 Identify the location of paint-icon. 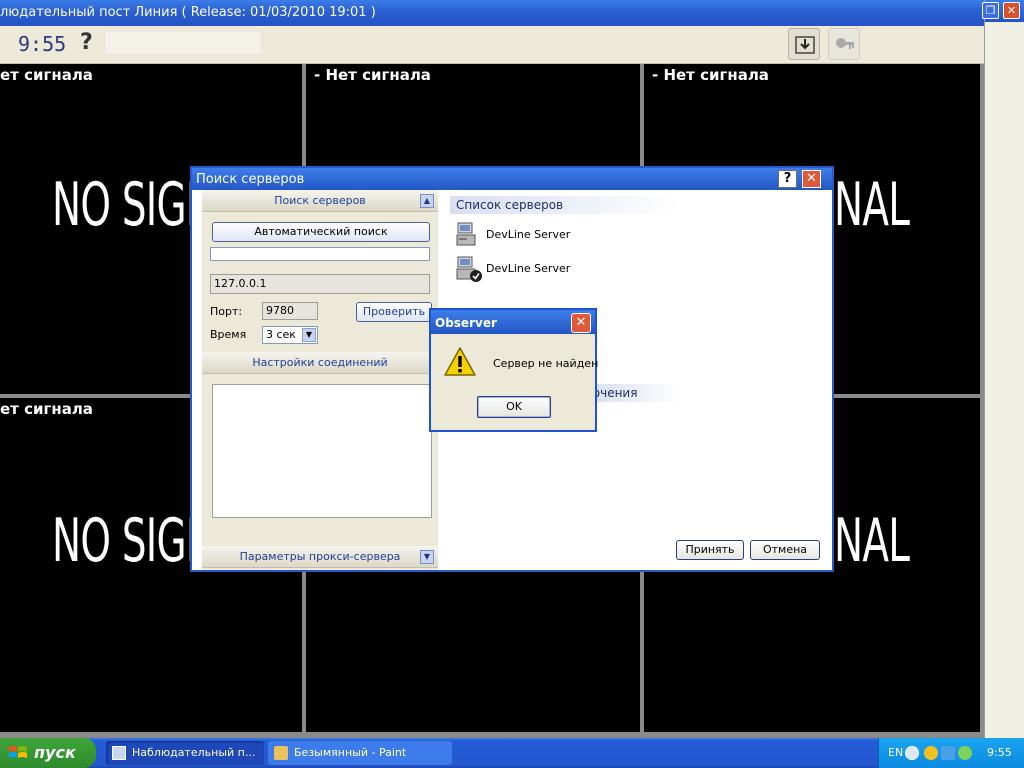
(281, 753).